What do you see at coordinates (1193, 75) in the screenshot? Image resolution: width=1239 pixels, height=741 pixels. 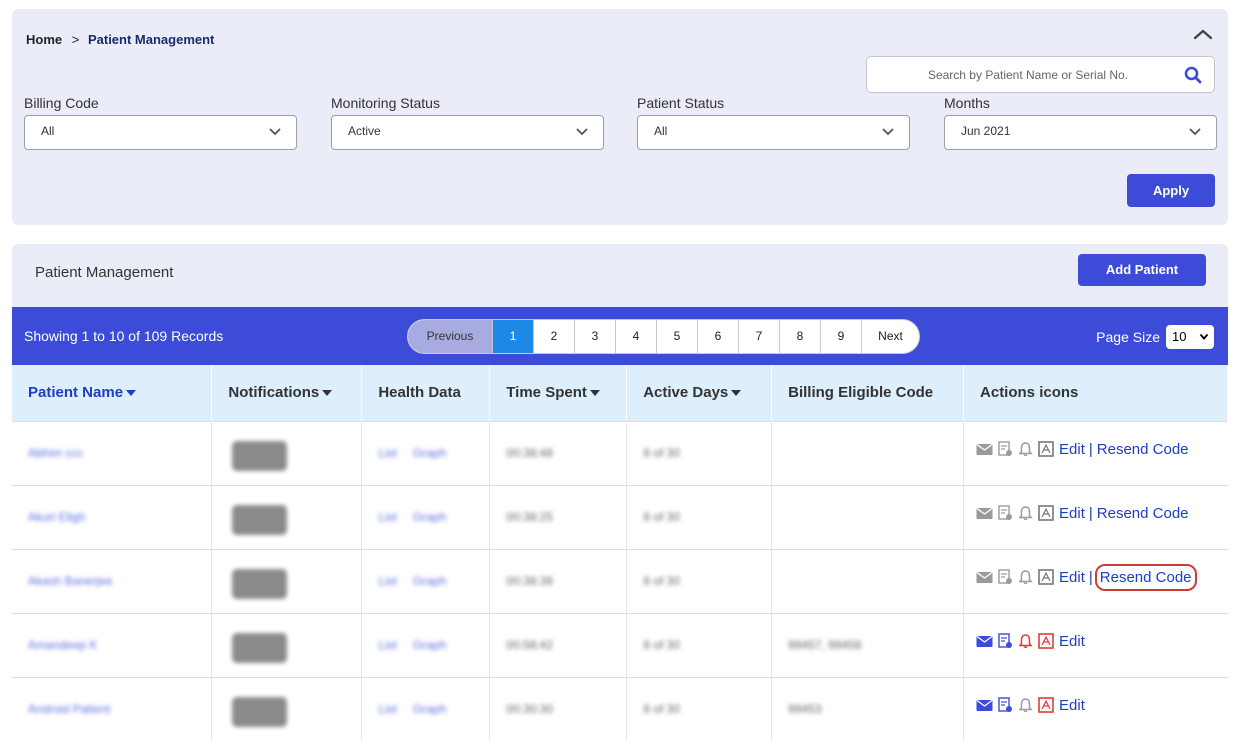 I see `search-icon` at bounding box center [1193, 75].